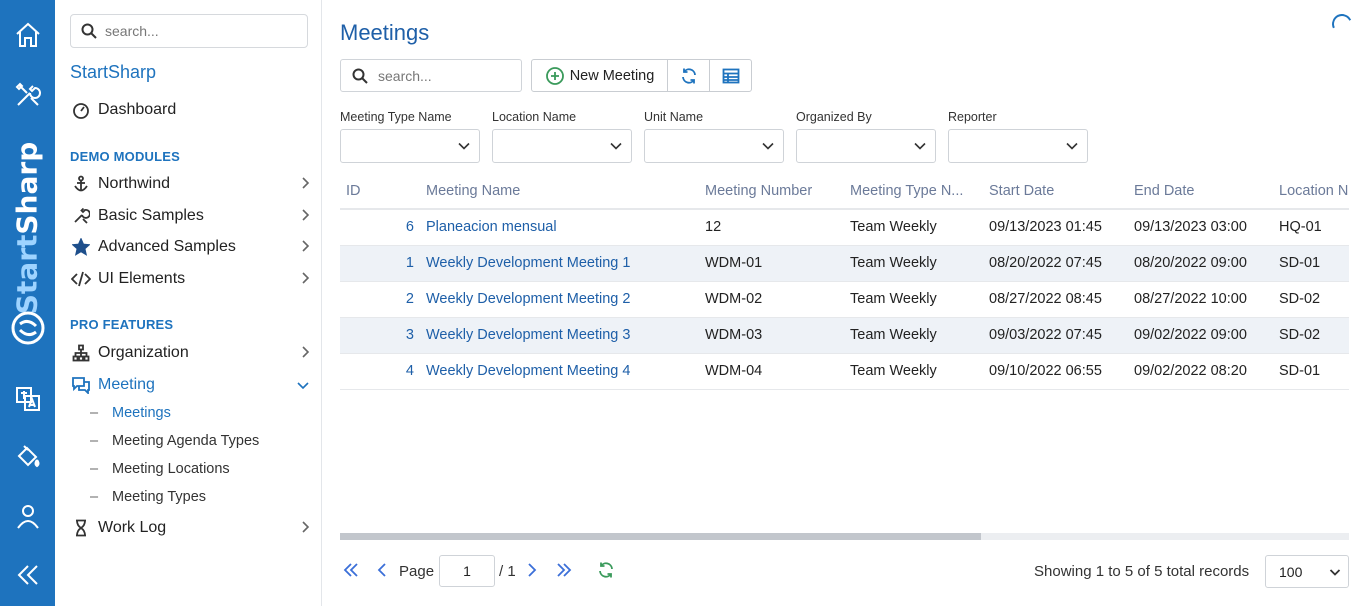  I want to click on page-number-input: 1, so click(467, 571).